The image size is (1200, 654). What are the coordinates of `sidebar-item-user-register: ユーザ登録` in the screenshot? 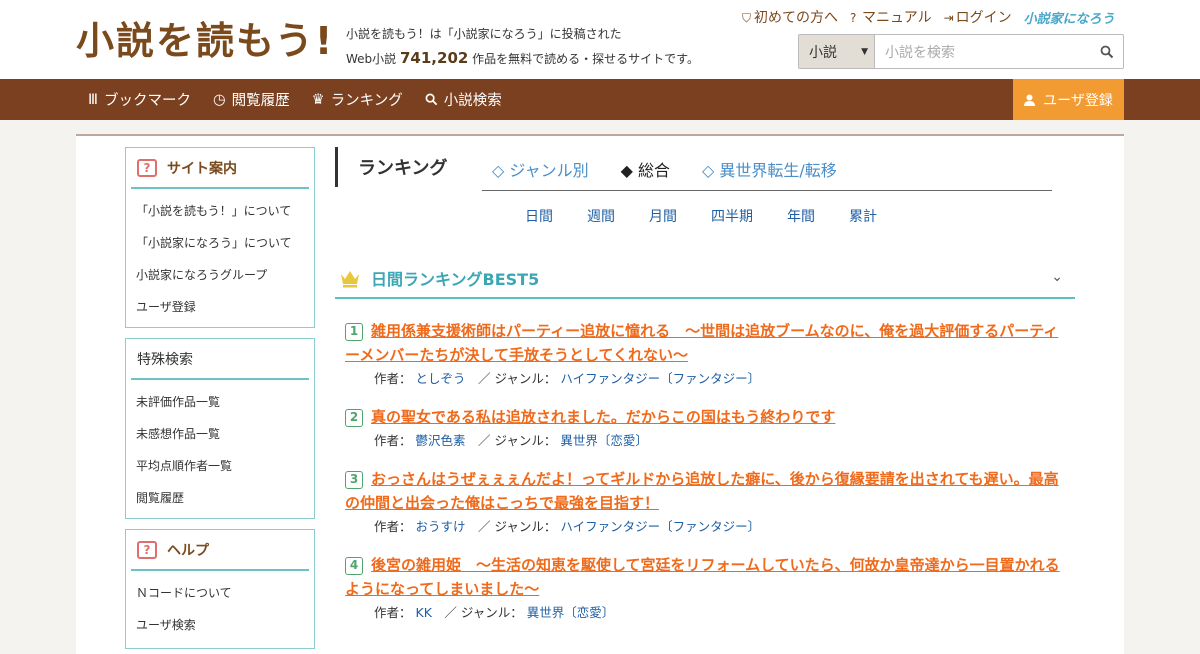 It's located at (225, 307).